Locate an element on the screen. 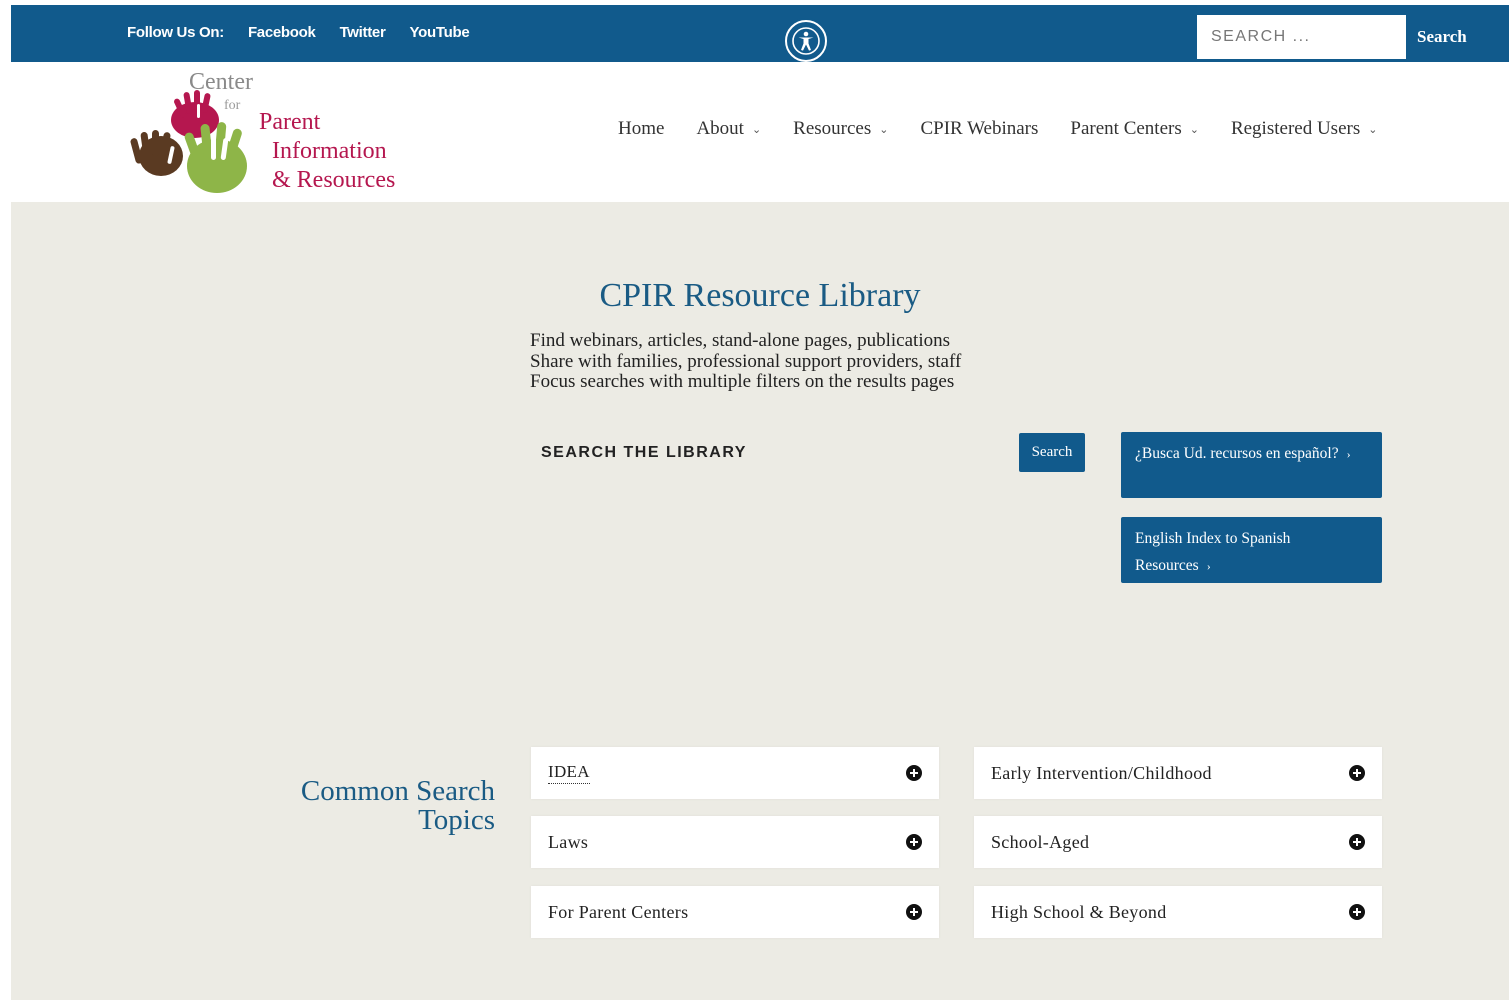 This screenshot has height=1000, width=1509. accessibility-button is located at coordinates (806, 41).